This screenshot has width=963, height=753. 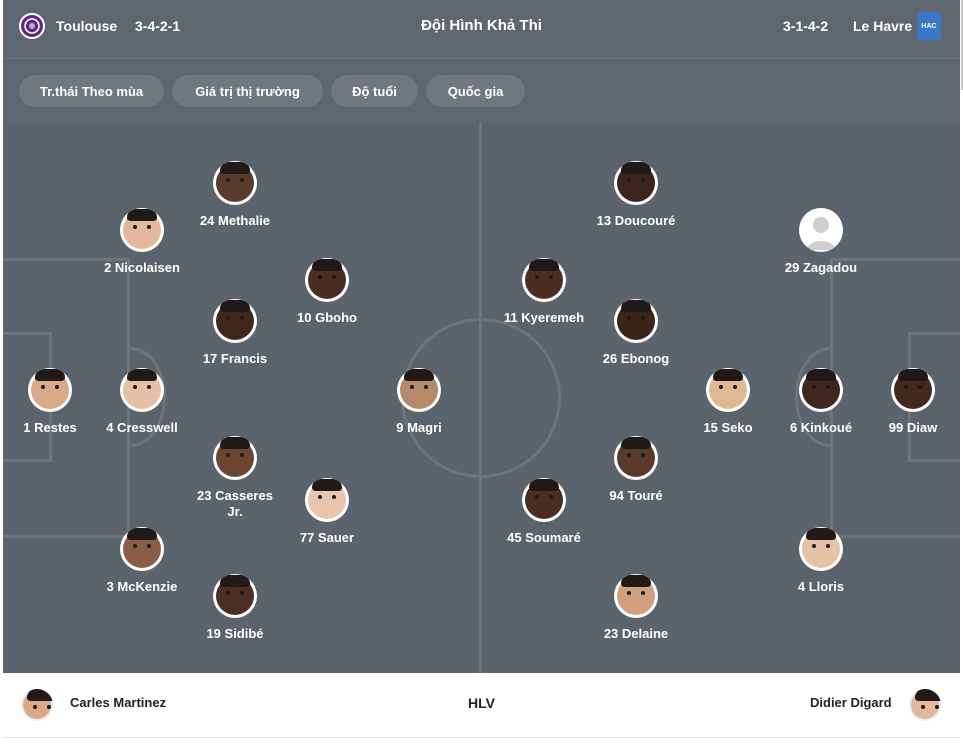 What do you see at coordinates (327, 537) in the screenshot?
I see `player-name: 77 Sauer` at bounding box center [327, 537].